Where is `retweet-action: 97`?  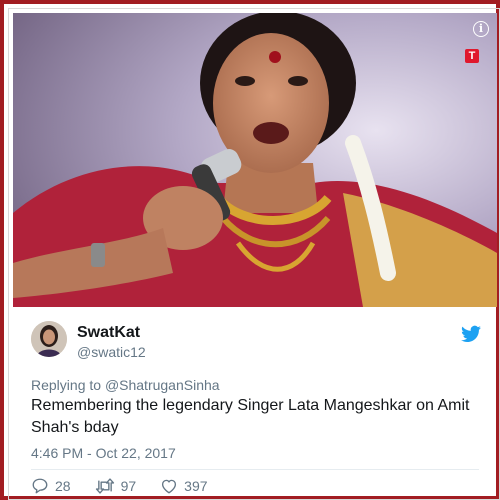
retweet-action: 97 is located at coordinates (116, 486).